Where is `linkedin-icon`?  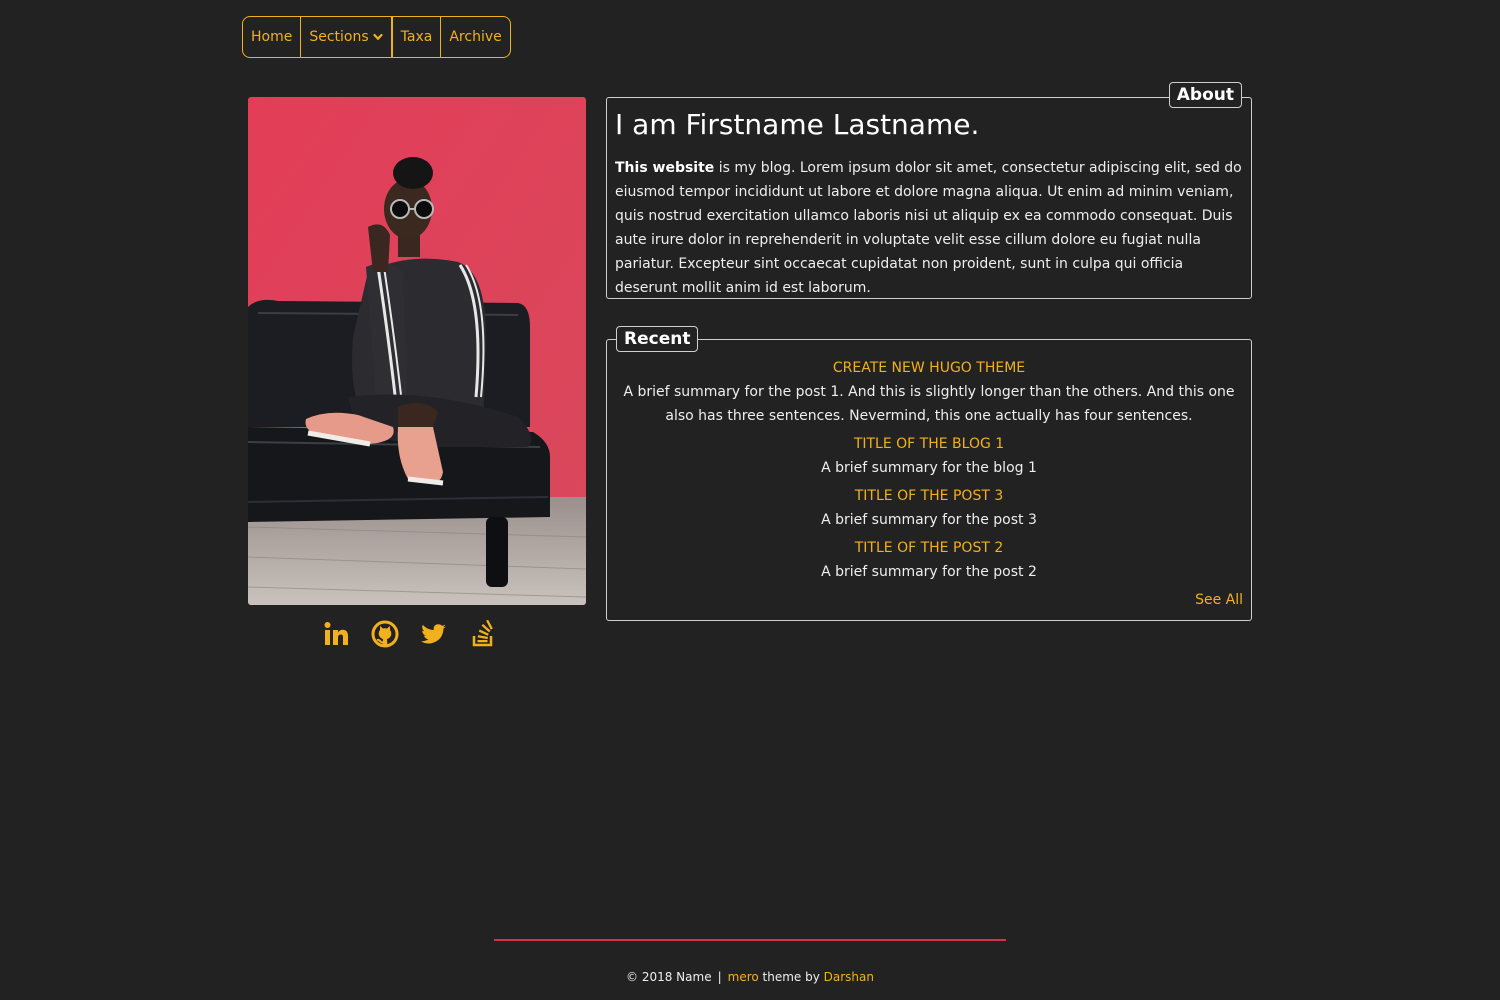 linkedin-icon is located at coordinates (336, 634).